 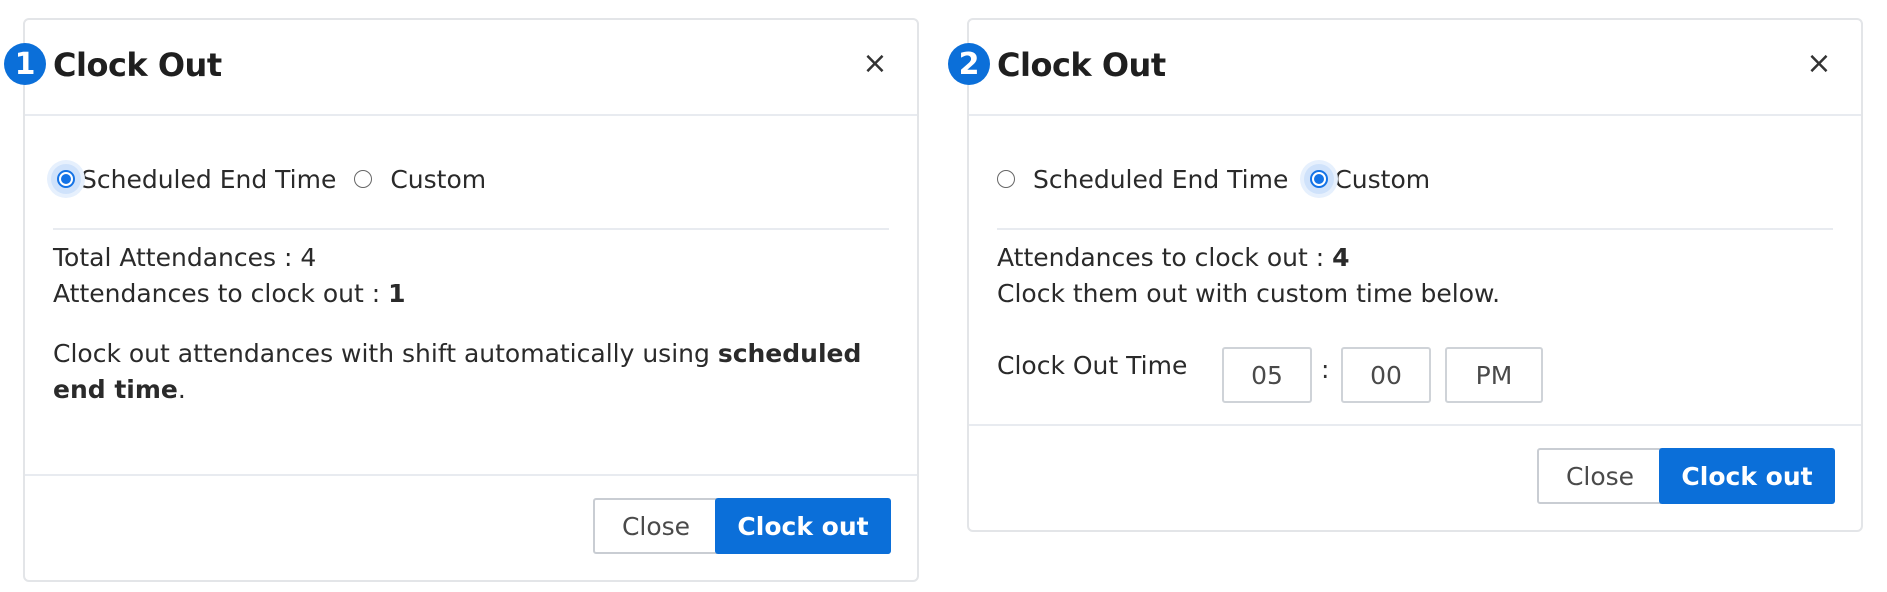 I want to click on attendances-to-clock-out: Attendances to clock out : 1, so click(x=229, y=293).